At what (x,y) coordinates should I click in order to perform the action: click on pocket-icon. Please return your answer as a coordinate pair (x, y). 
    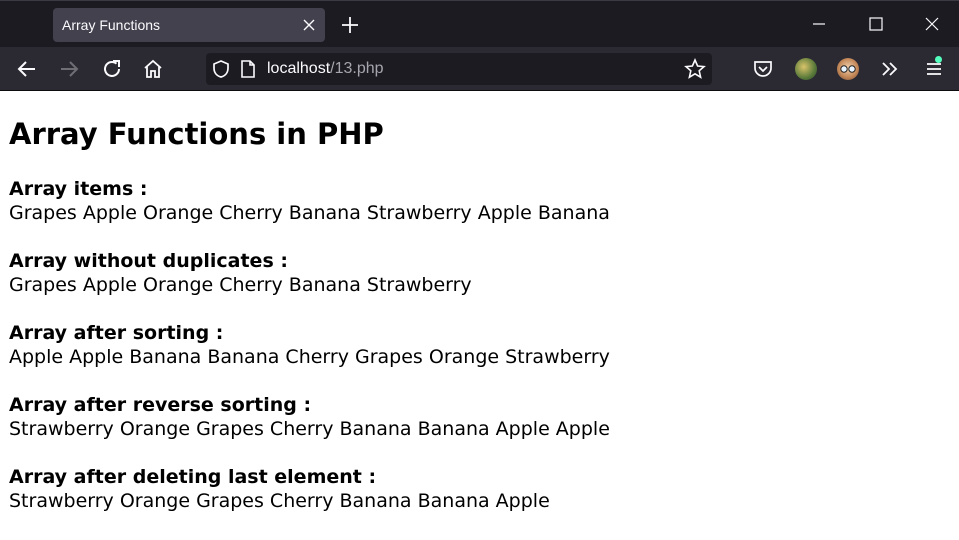
    Looking at the image, I should click on (763, 69).